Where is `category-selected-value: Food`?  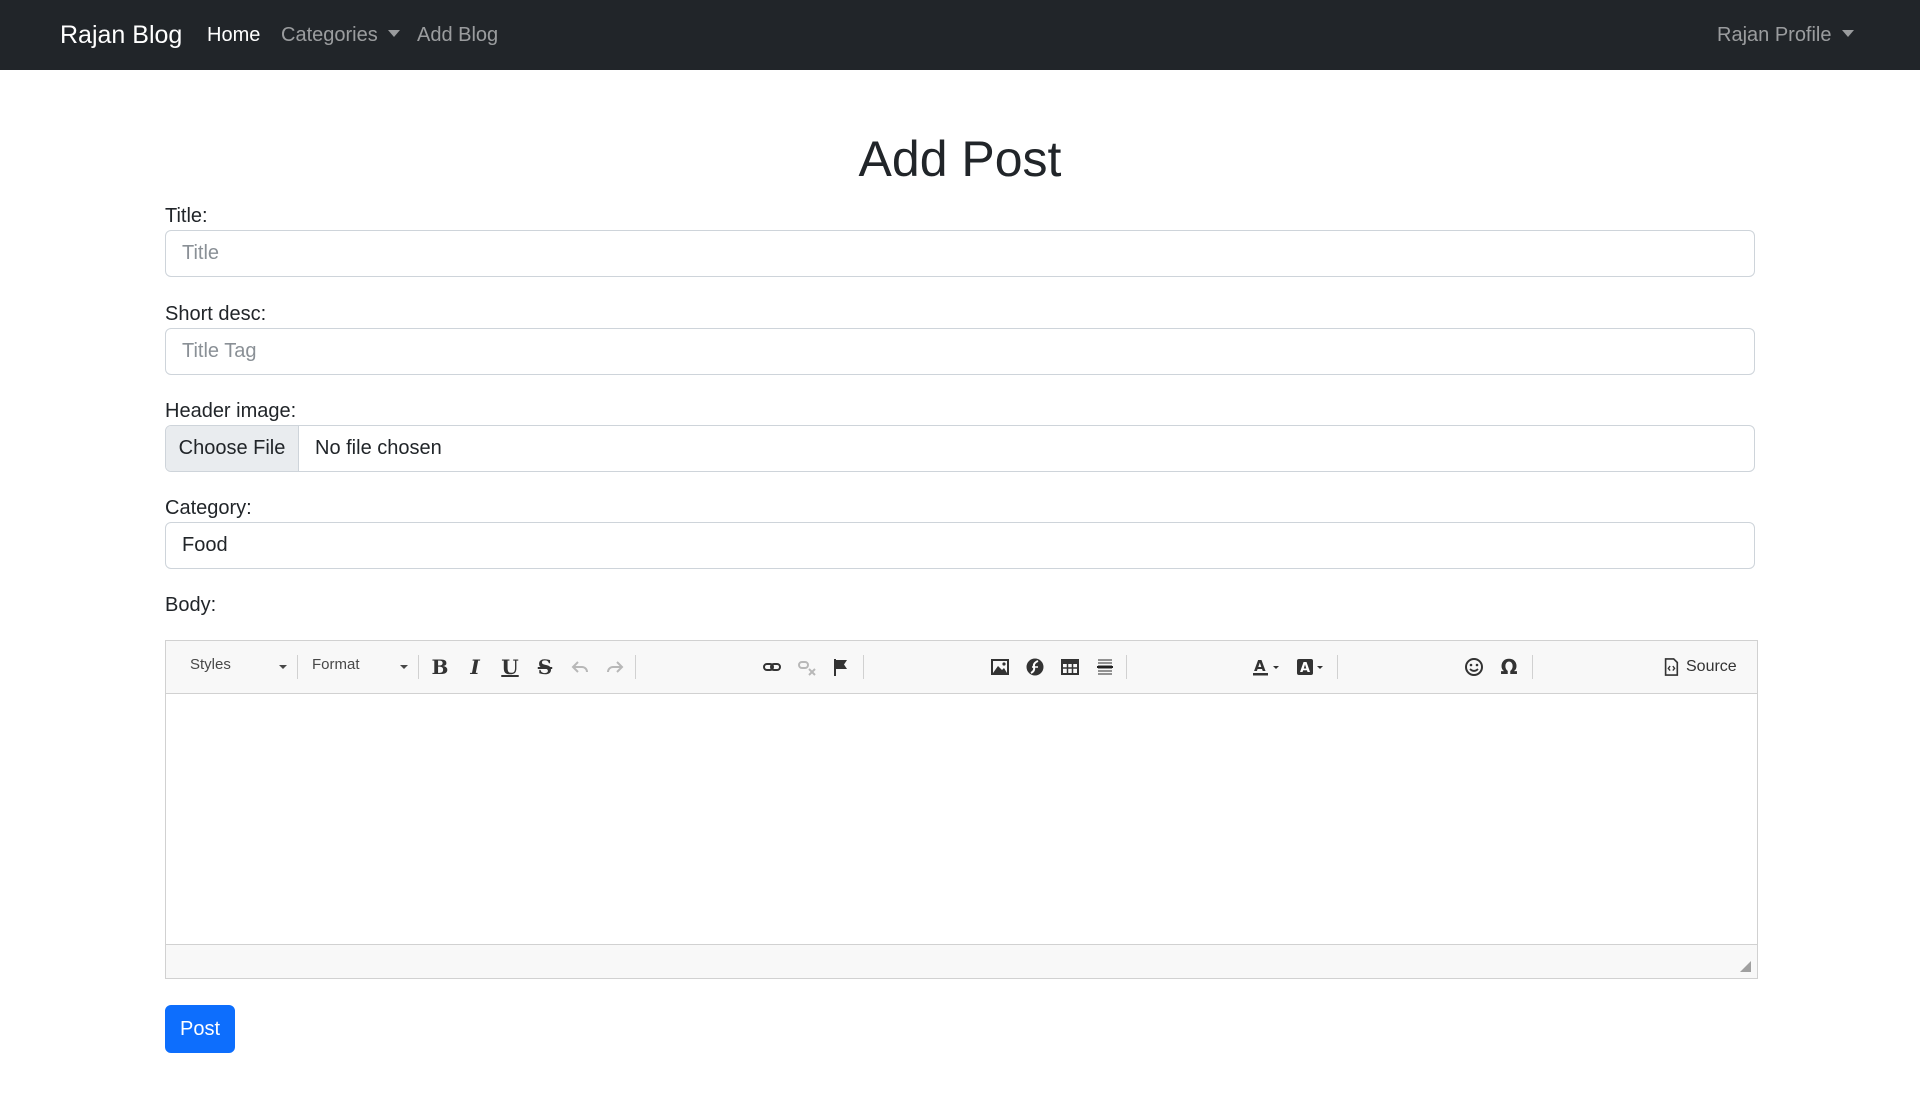 category-selected-value: Food is located at coordinates (205, 545).